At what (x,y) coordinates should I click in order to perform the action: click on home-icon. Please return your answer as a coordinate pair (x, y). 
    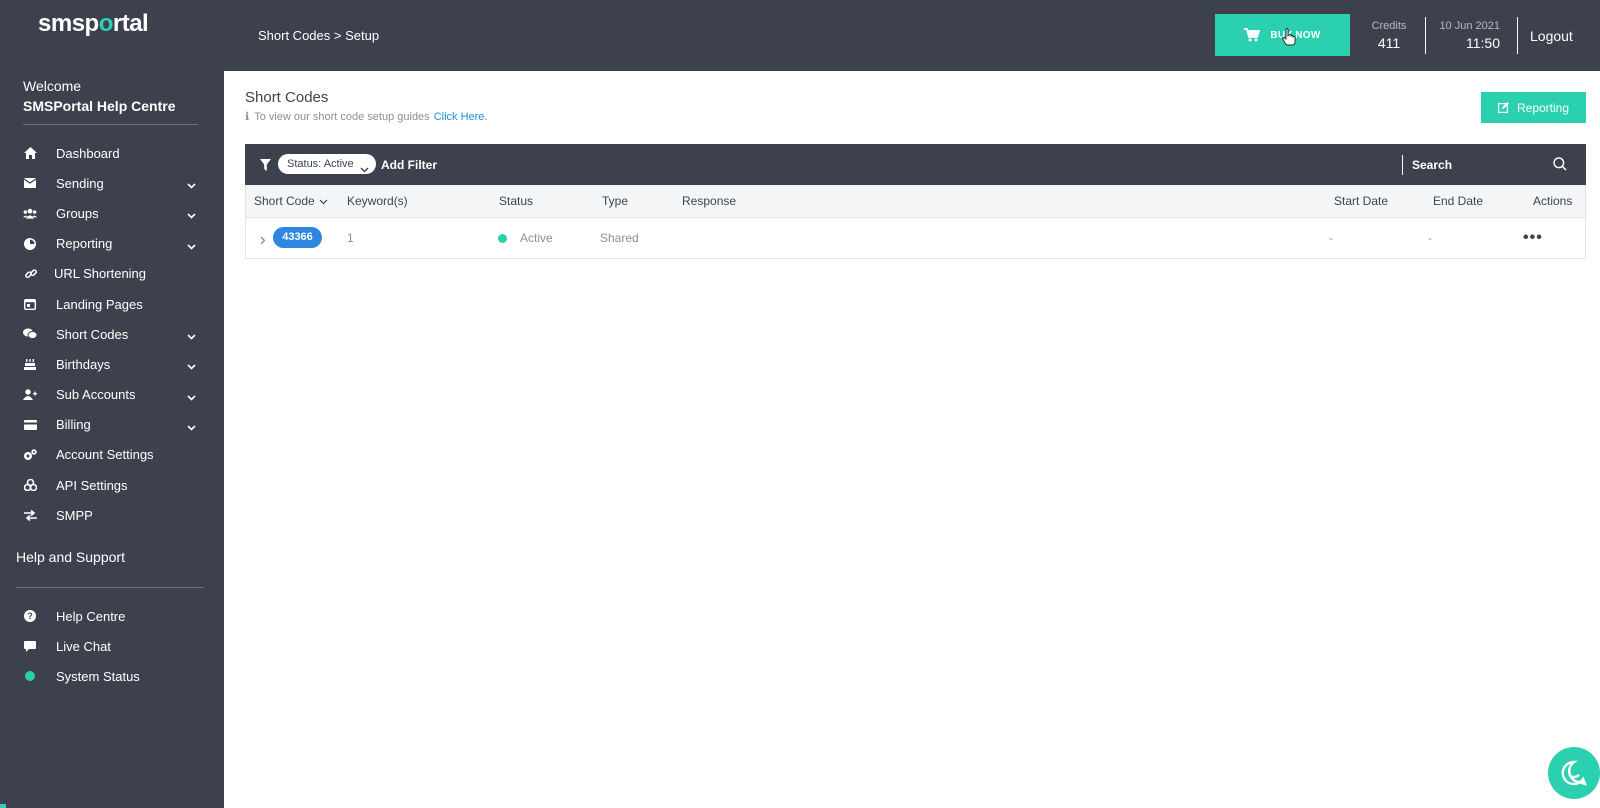
    Looking at the image, I should click on (30, 153).